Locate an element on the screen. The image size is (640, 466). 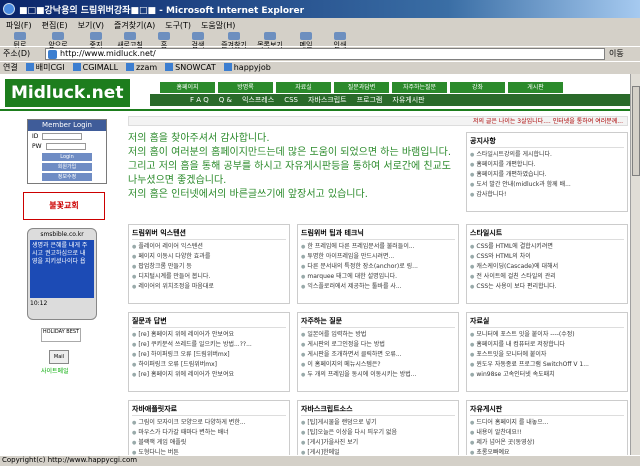
notice-item: 홈페이지를 개편하였습니다. is located at coordinates (547, 175).